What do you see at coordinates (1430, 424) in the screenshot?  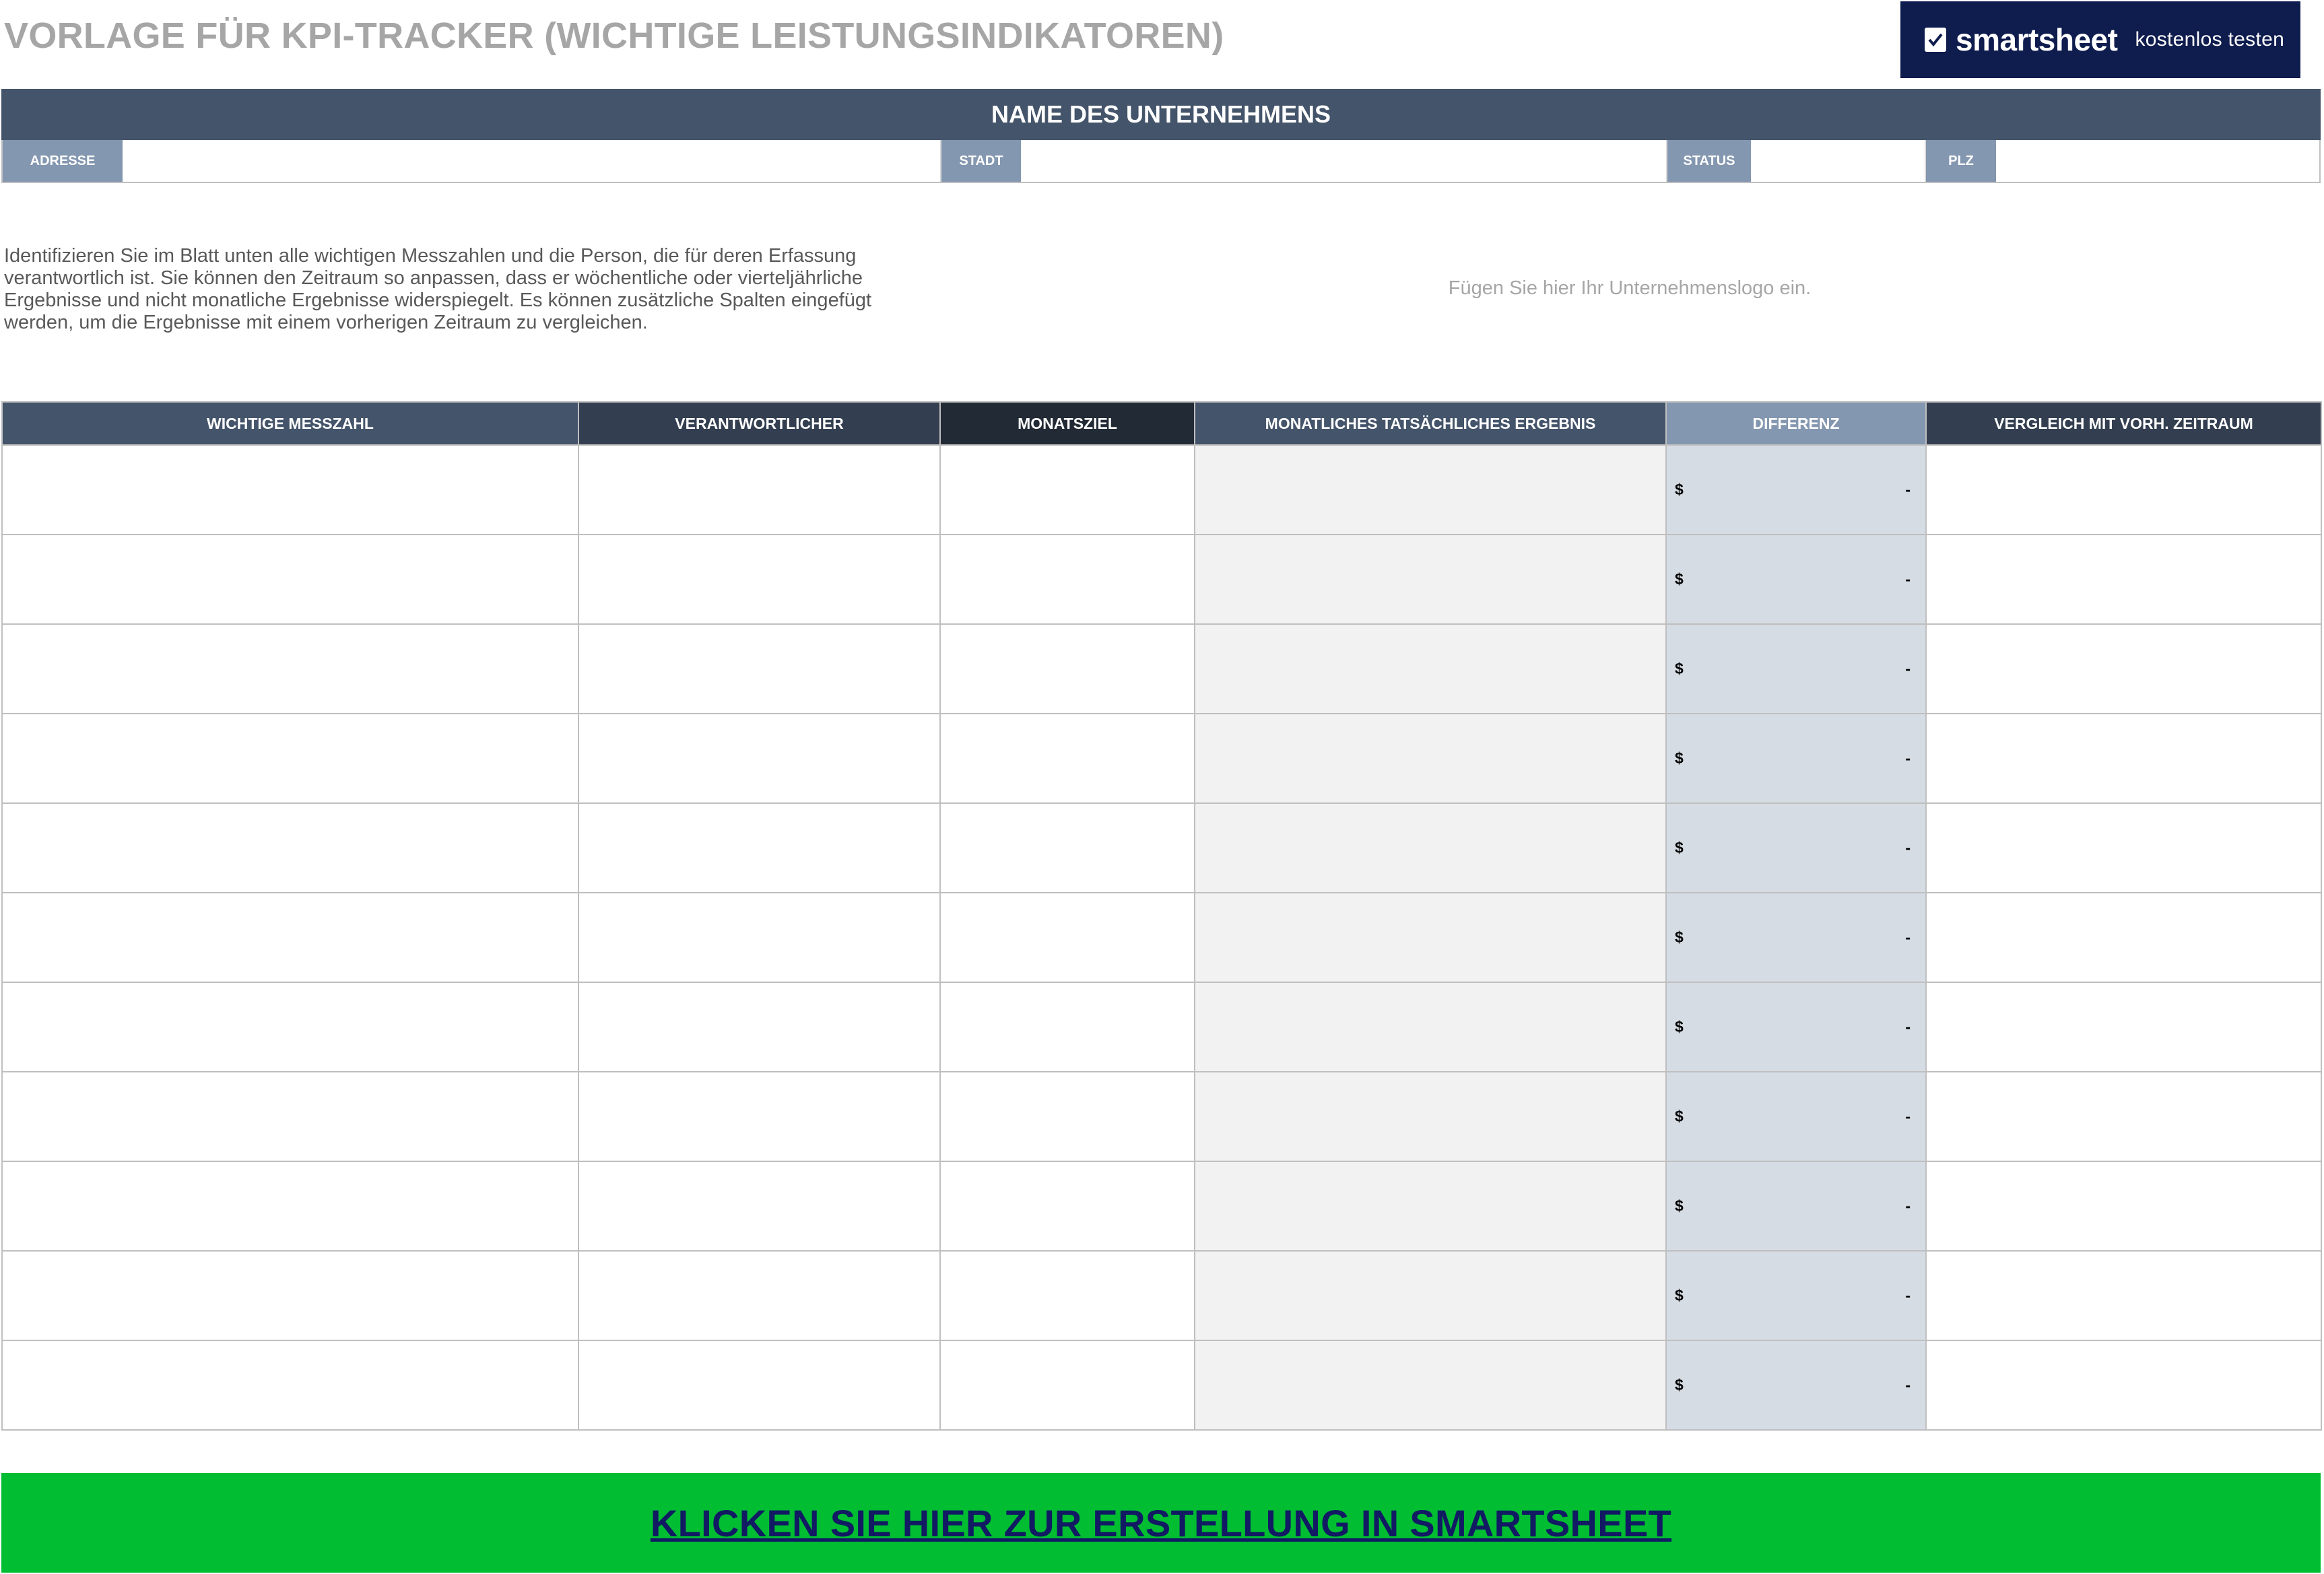 I see `column-header-actual: MONATLICHES TATSÄCHLICHES ERGEBNIS` at bounding box center [1430, 424].